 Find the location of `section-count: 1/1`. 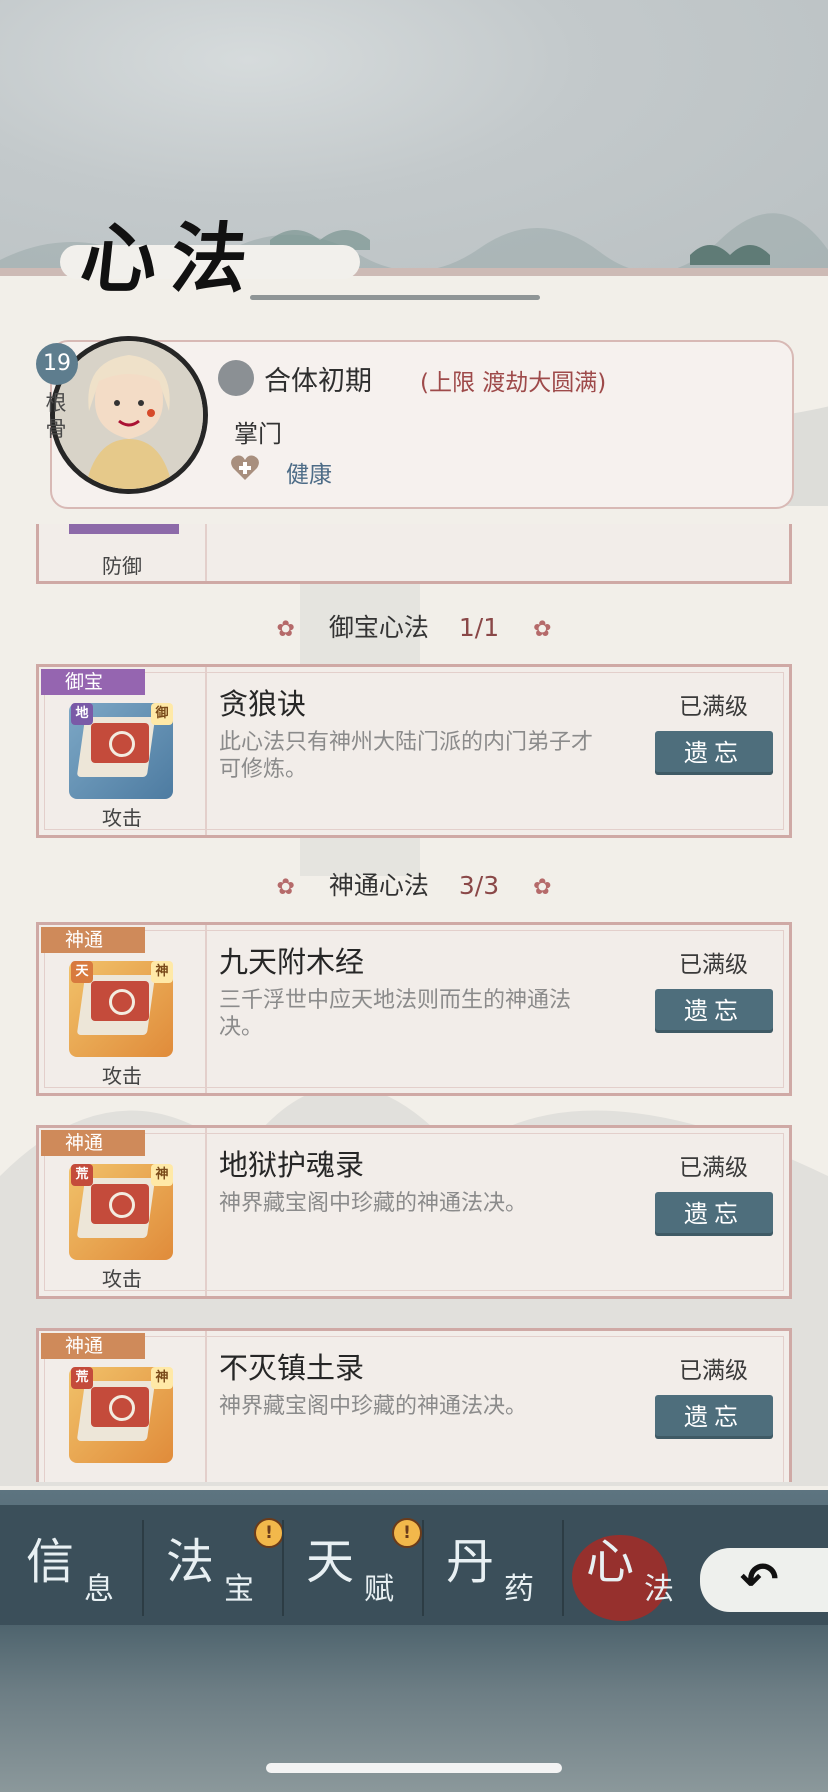

section-count: 1/1 is located at coordinates (479, 627).